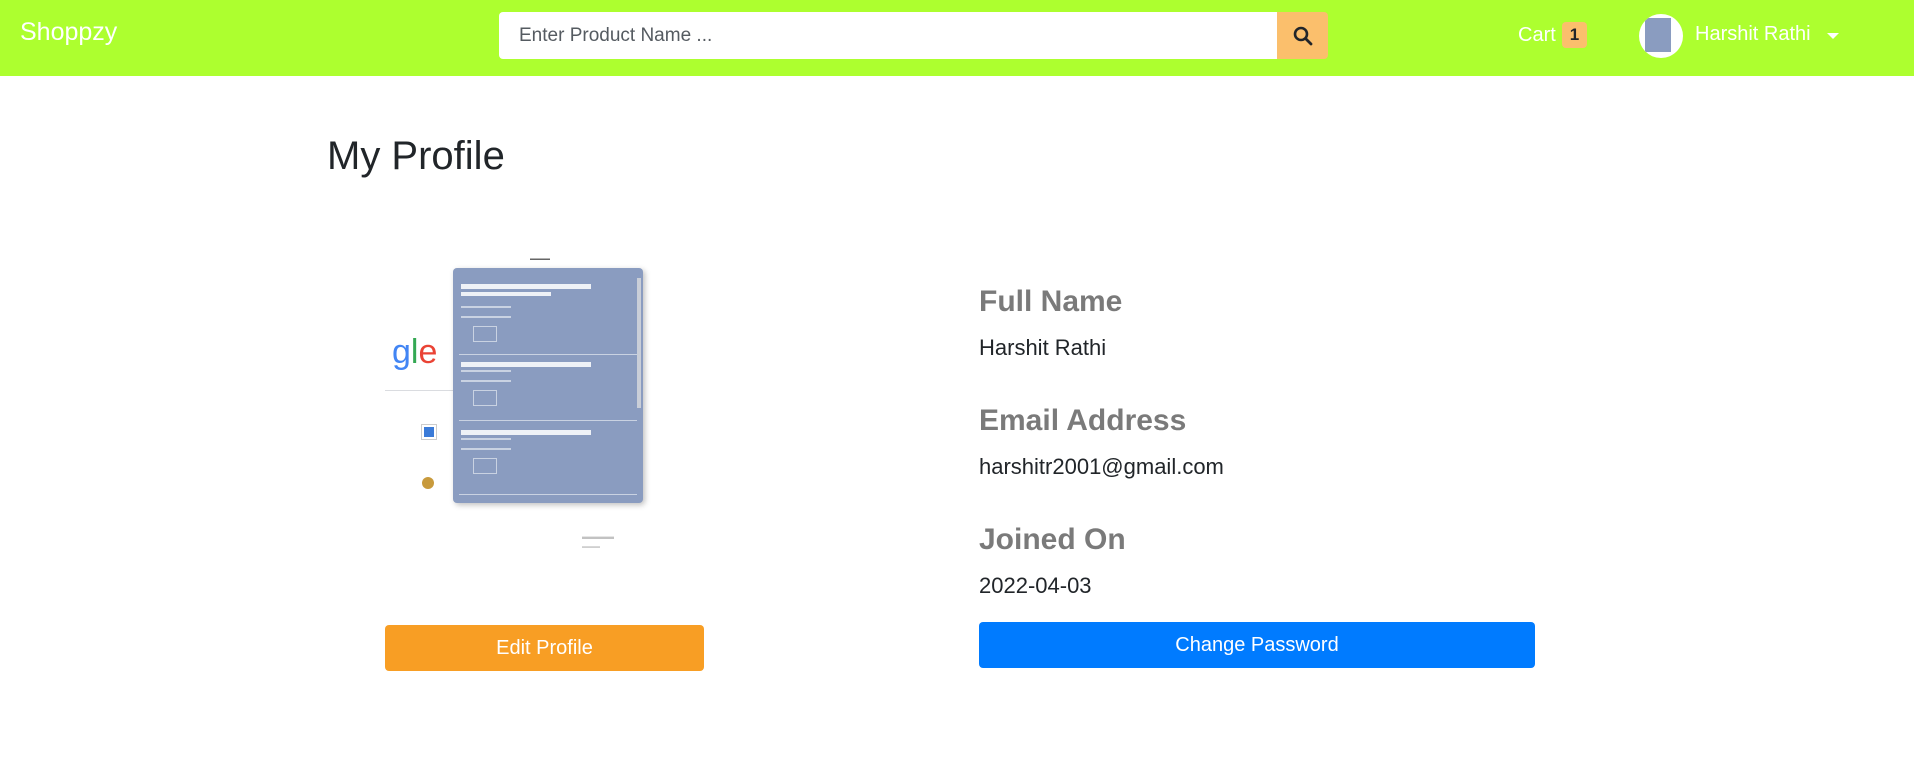 This screenshot has height=772, width=1914. Describe the element at coordinates (544, 648) in the screenshot. I see `edit-profile-button: Edit Profile` at that location.